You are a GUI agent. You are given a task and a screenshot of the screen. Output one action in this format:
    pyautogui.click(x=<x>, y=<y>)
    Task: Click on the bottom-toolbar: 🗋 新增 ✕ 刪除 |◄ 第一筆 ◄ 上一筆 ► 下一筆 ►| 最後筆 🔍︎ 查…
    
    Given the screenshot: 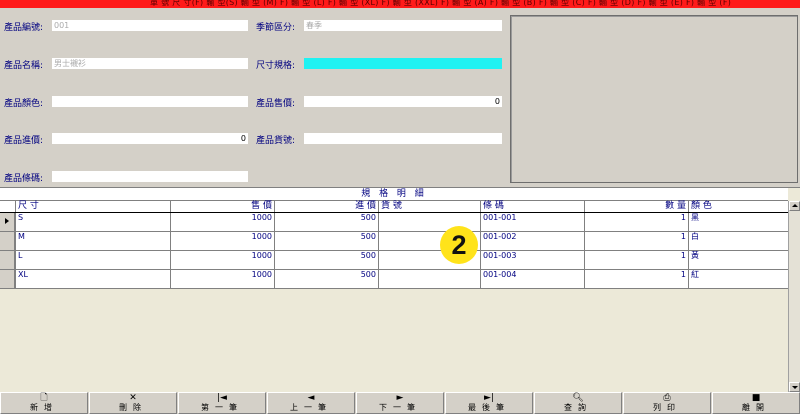 What is the action you would take?
    pyautogui.click(x=400, y=403)
    